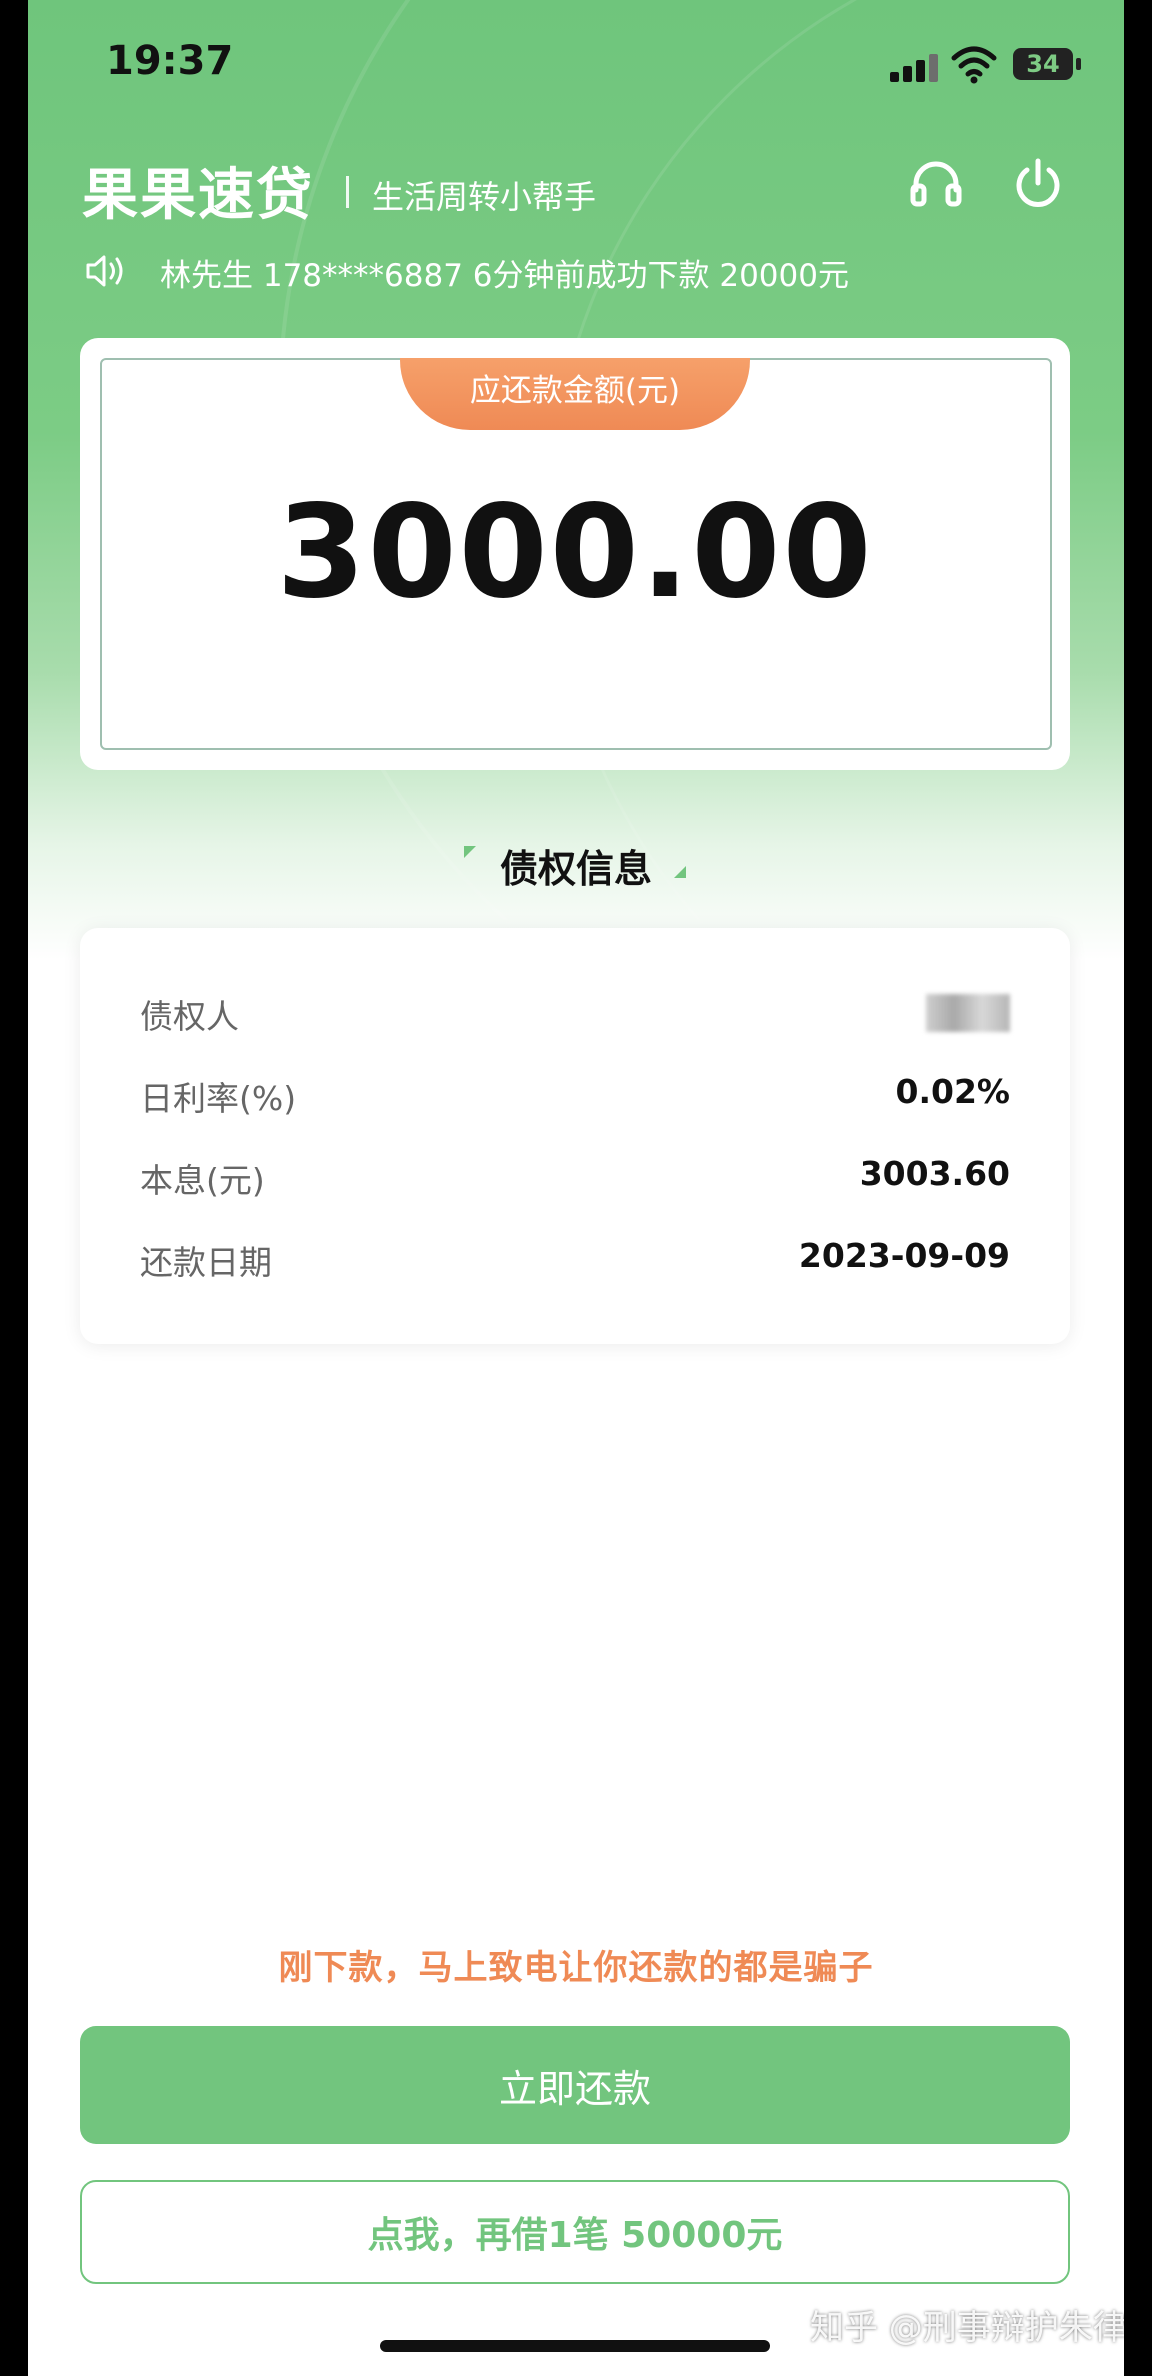 Image resolution: width=1152 pixels, height=2376 pixels. Describe the element at coordinates (904, 1255) in the screenshot. I see `info-value: 2023-09-09` at that location.